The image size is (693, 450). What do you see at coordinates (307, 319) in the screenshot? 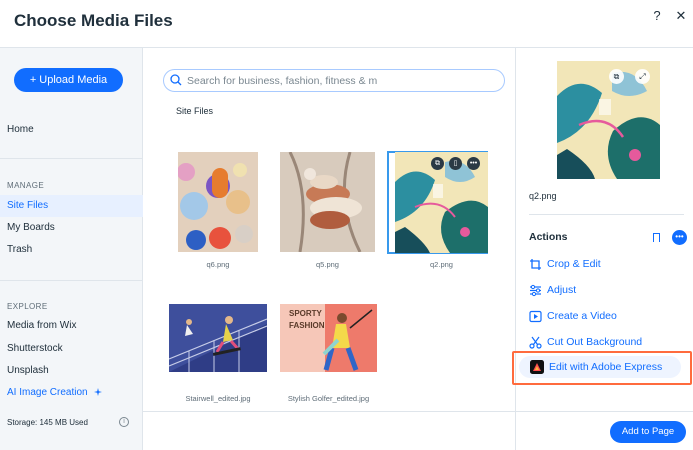
I see `thumbnail-text: SPORTY FASHION` at bounding box center [307, 319].